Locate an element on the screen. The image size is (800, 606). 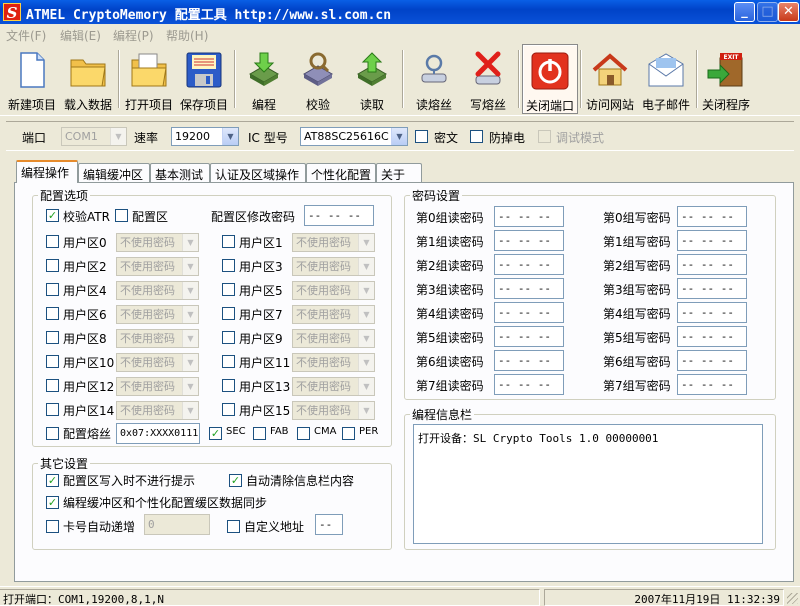
custom-address-input: -- is located at coordinates (329, 524).